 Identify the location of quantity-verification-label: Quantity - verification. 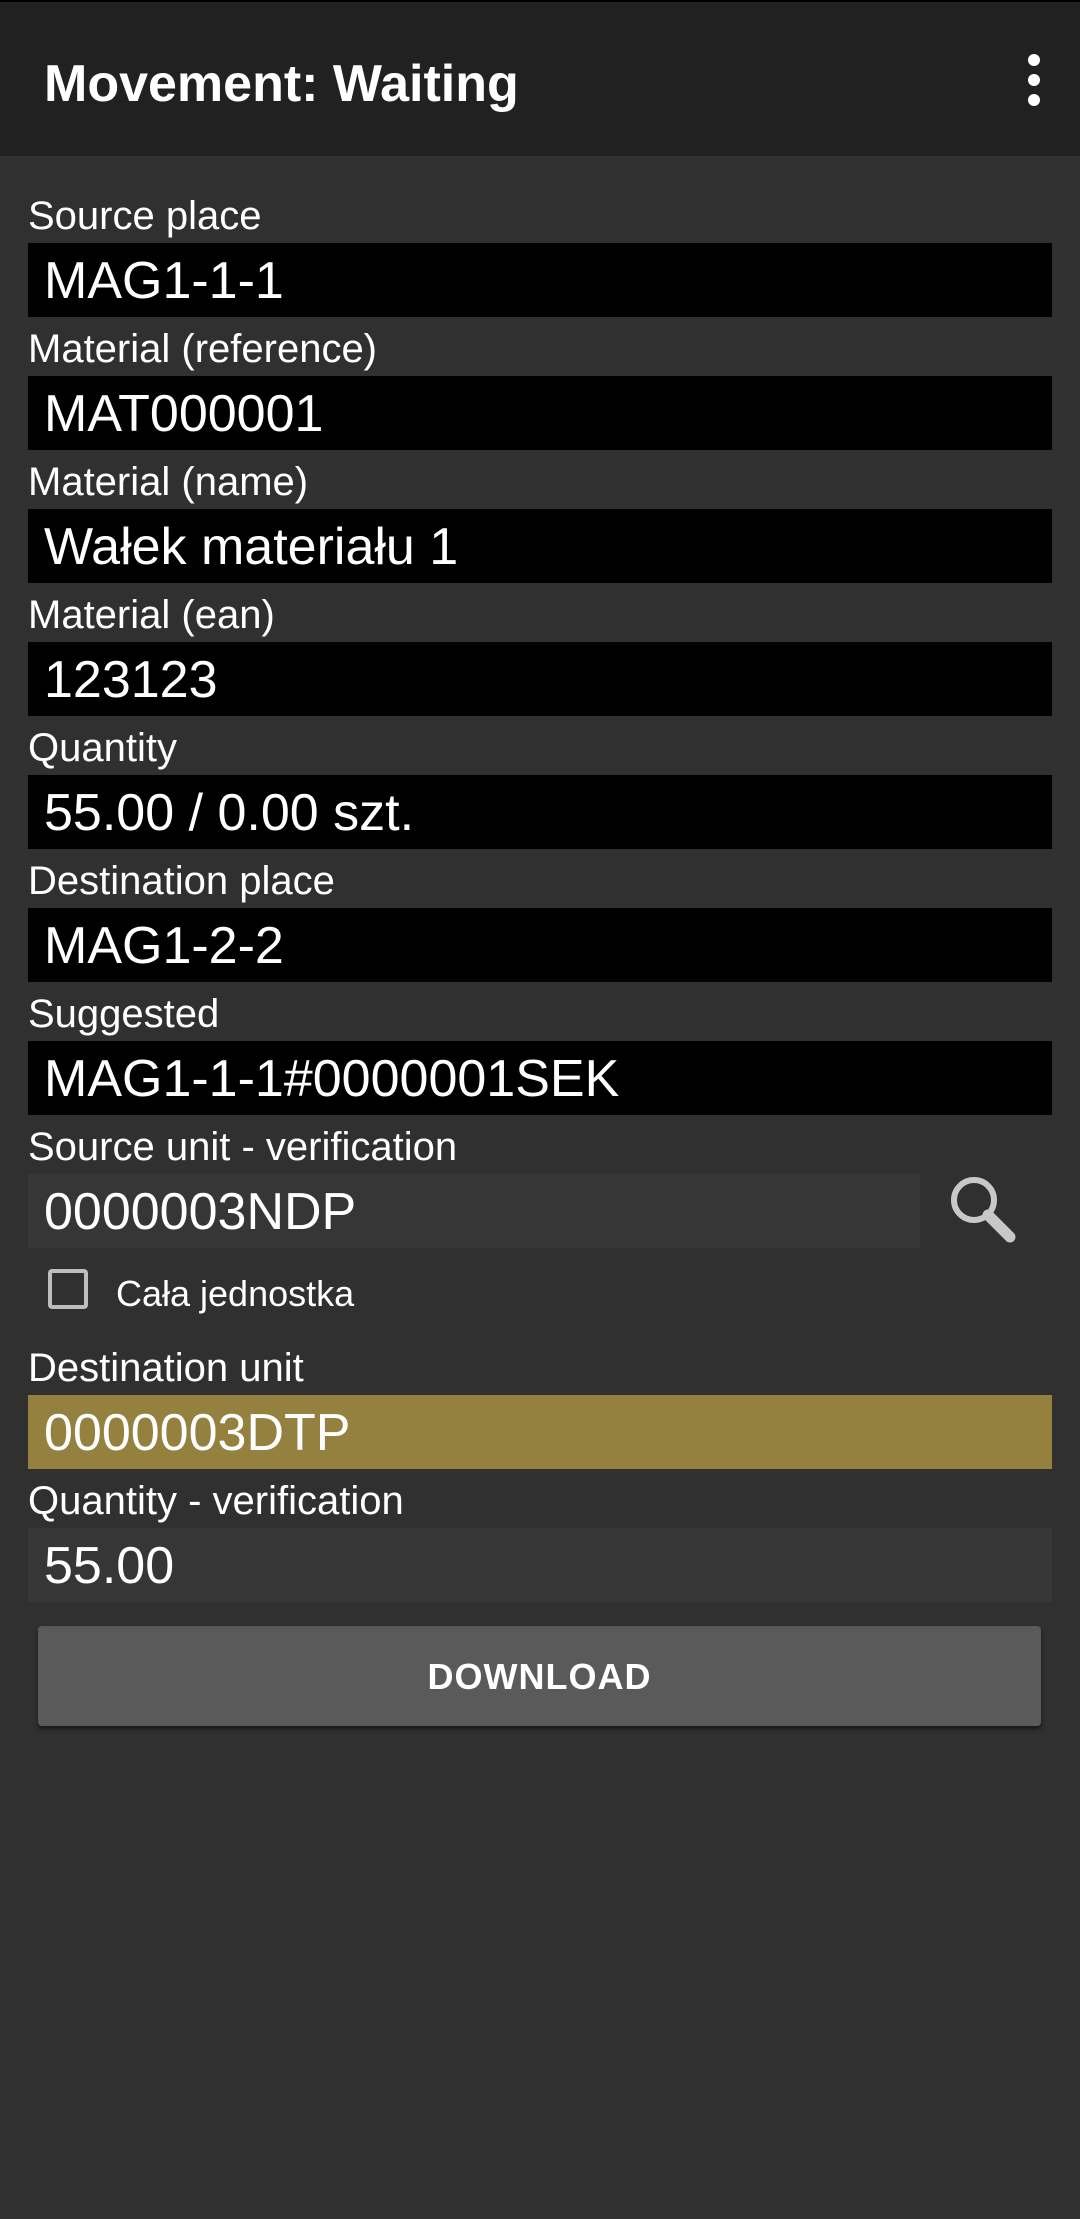
(216, 1501).